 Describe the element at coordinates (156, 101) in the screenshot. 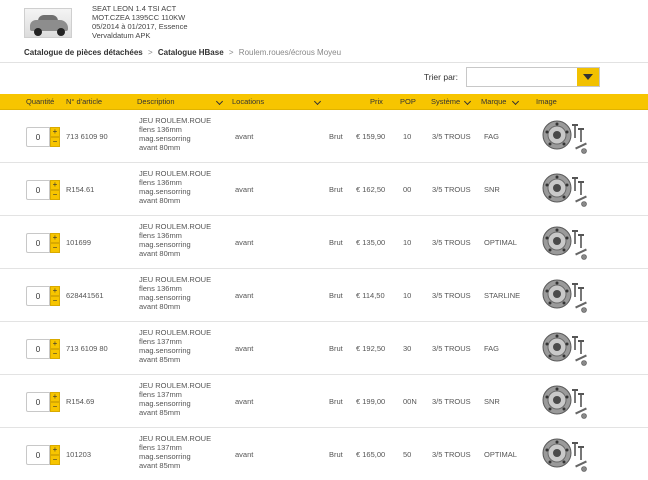

I see `header-description: Description` at that location.